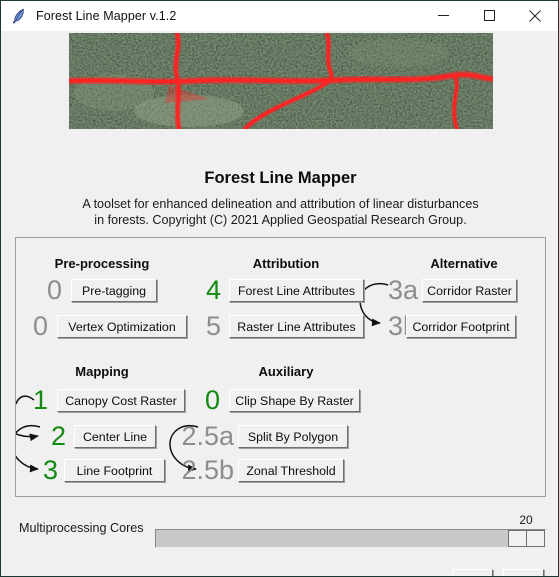  I want to click on button-split-by-polygon: Split By Polygon, so click(293, 436).